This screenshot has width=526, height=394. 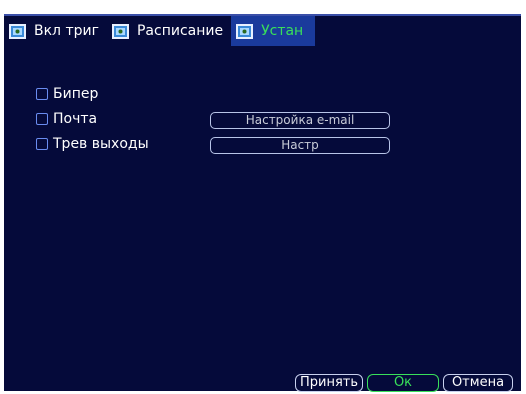 I want to click on cancel-button: Отмена, so click(x=478, y=383).